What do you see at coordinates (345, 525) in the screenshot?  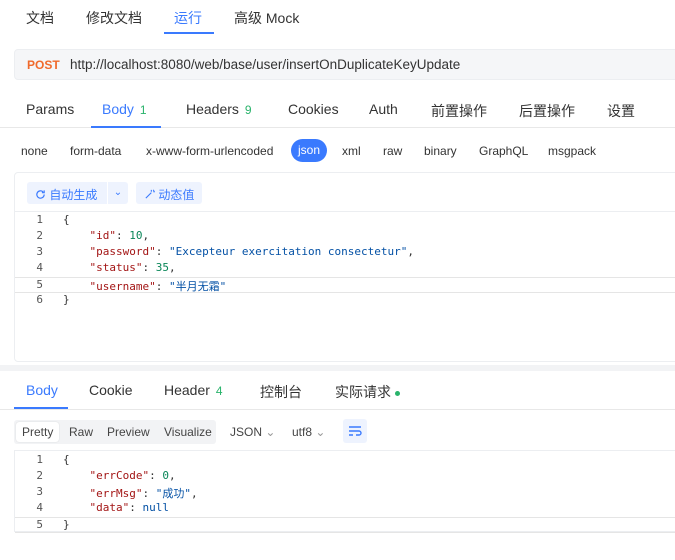 I see `code-line-current: 5}` at bounding box center [345, 525].